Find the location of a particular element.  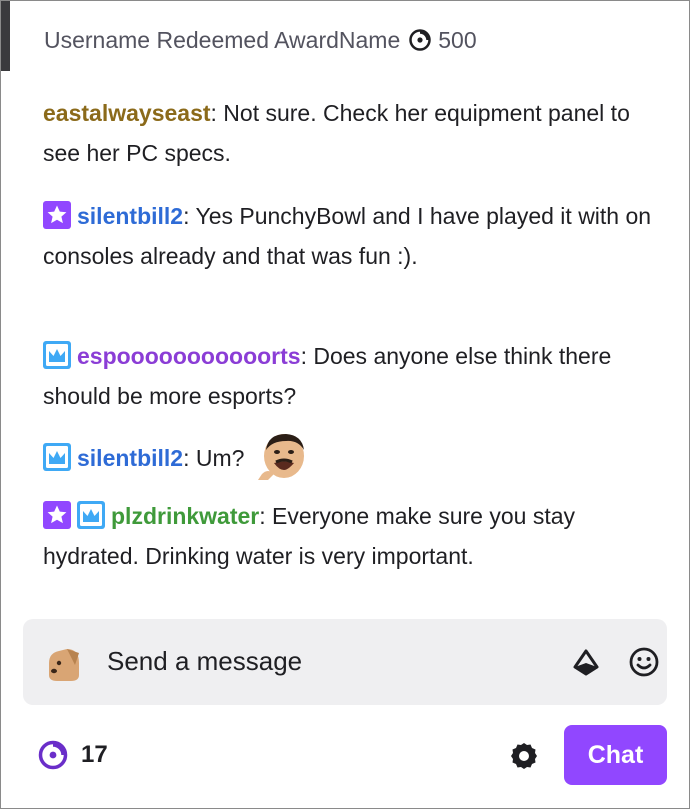

scroll-indicator is located at coordinates (5, 36).